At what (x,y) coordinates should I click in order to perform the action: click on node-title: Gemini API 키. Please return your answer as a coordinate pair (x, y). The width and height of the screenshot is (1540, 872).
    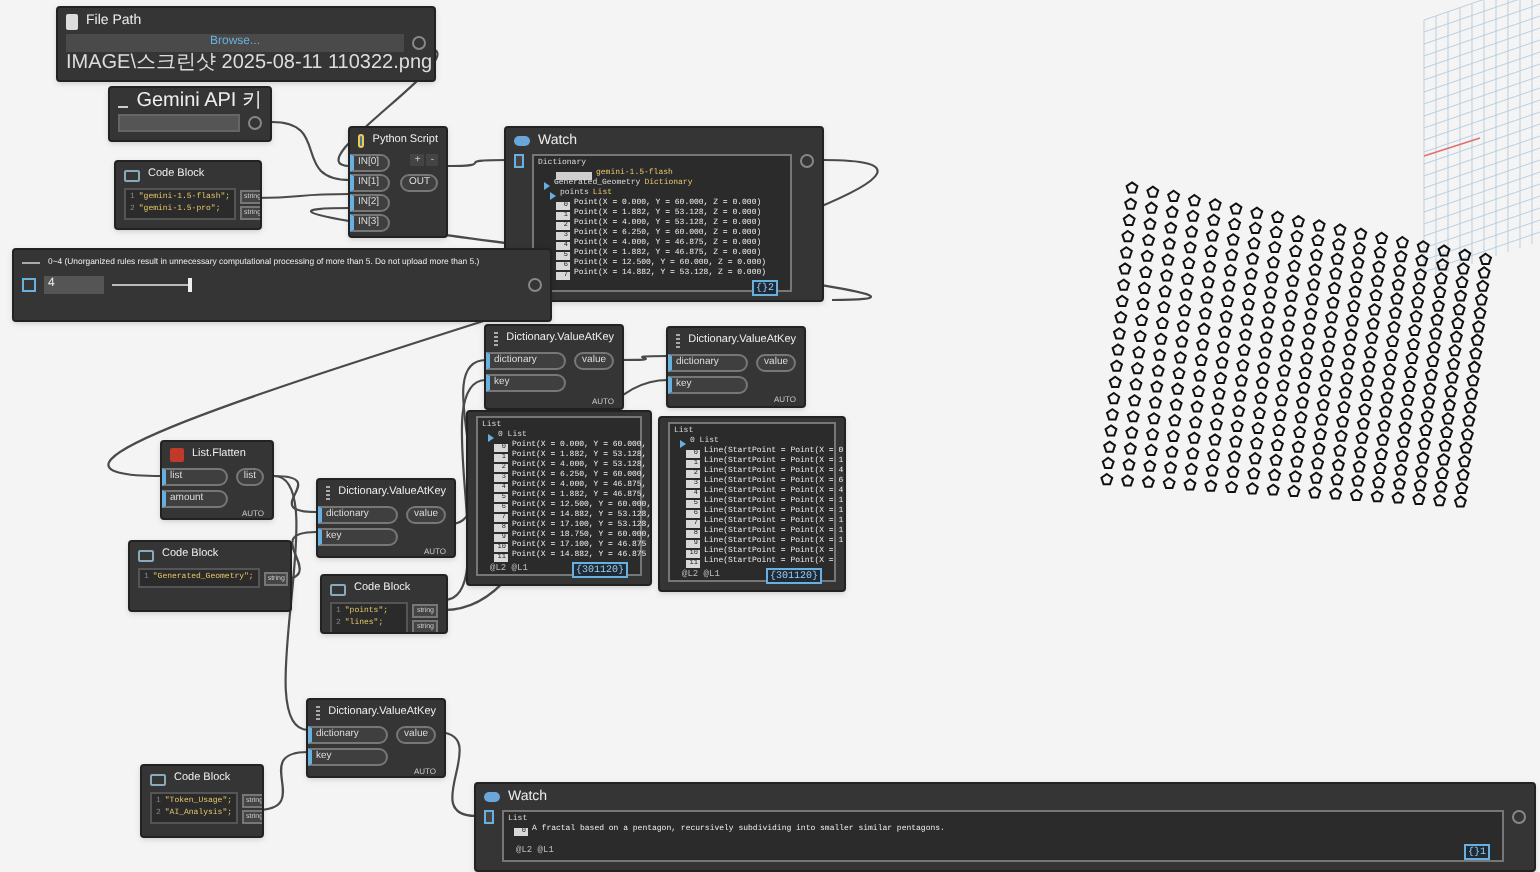
    Looking at the image, I should click on (199, 101).